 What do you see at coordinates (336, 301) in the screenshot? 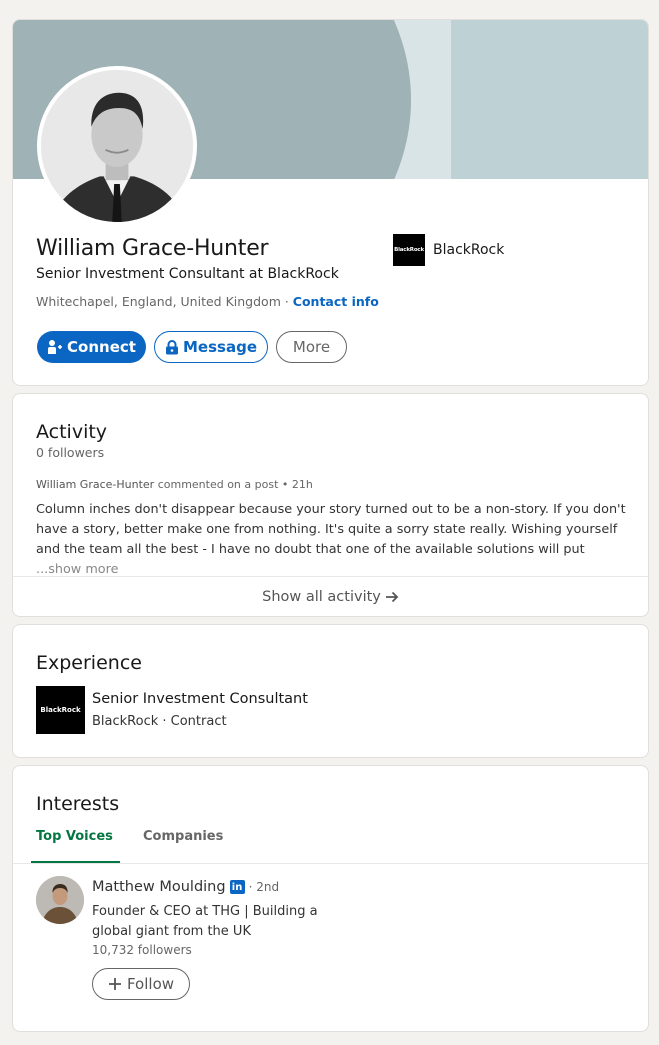
I see `contact-info-link: Contact info` at bounding box center [336, 301].